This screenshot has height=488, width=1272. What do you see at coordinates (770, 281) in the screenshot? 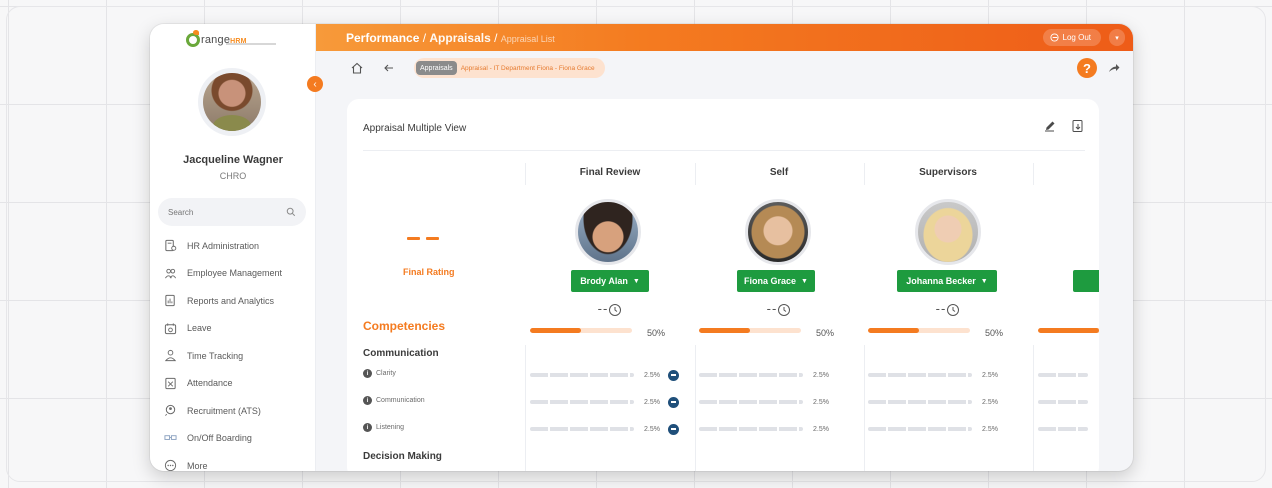
I see `reviewer-name: Fiona Grace` at bounding box center [770, 281].